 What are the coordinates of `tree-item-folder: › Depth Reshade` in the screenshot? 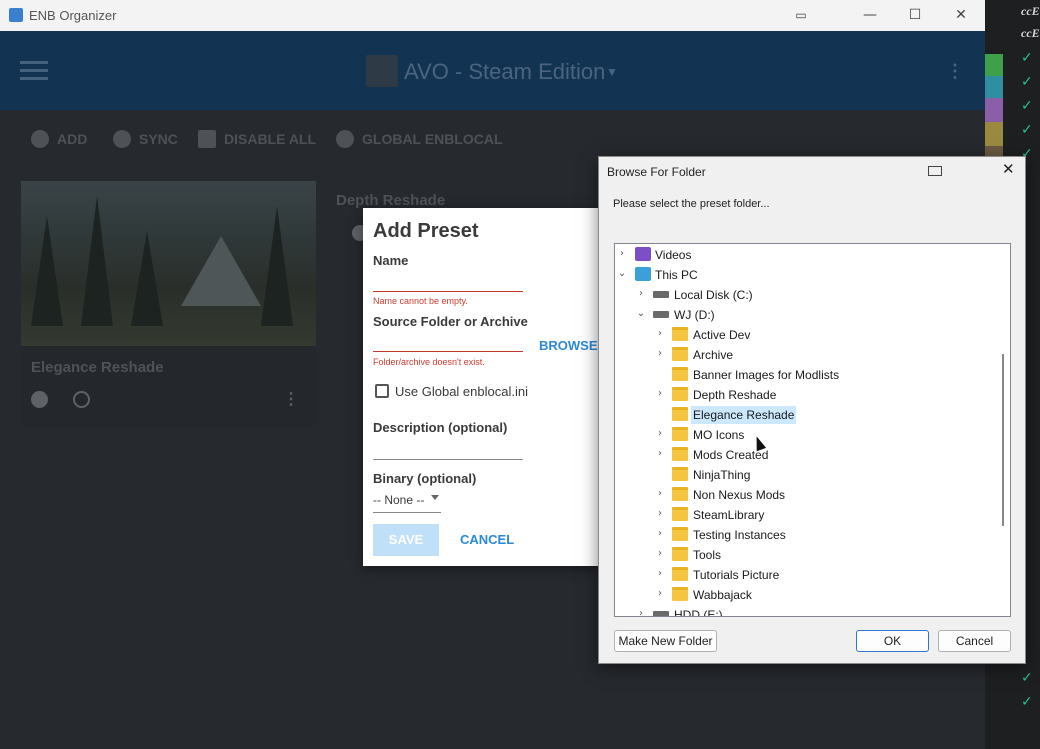 It's located at (805, 395).